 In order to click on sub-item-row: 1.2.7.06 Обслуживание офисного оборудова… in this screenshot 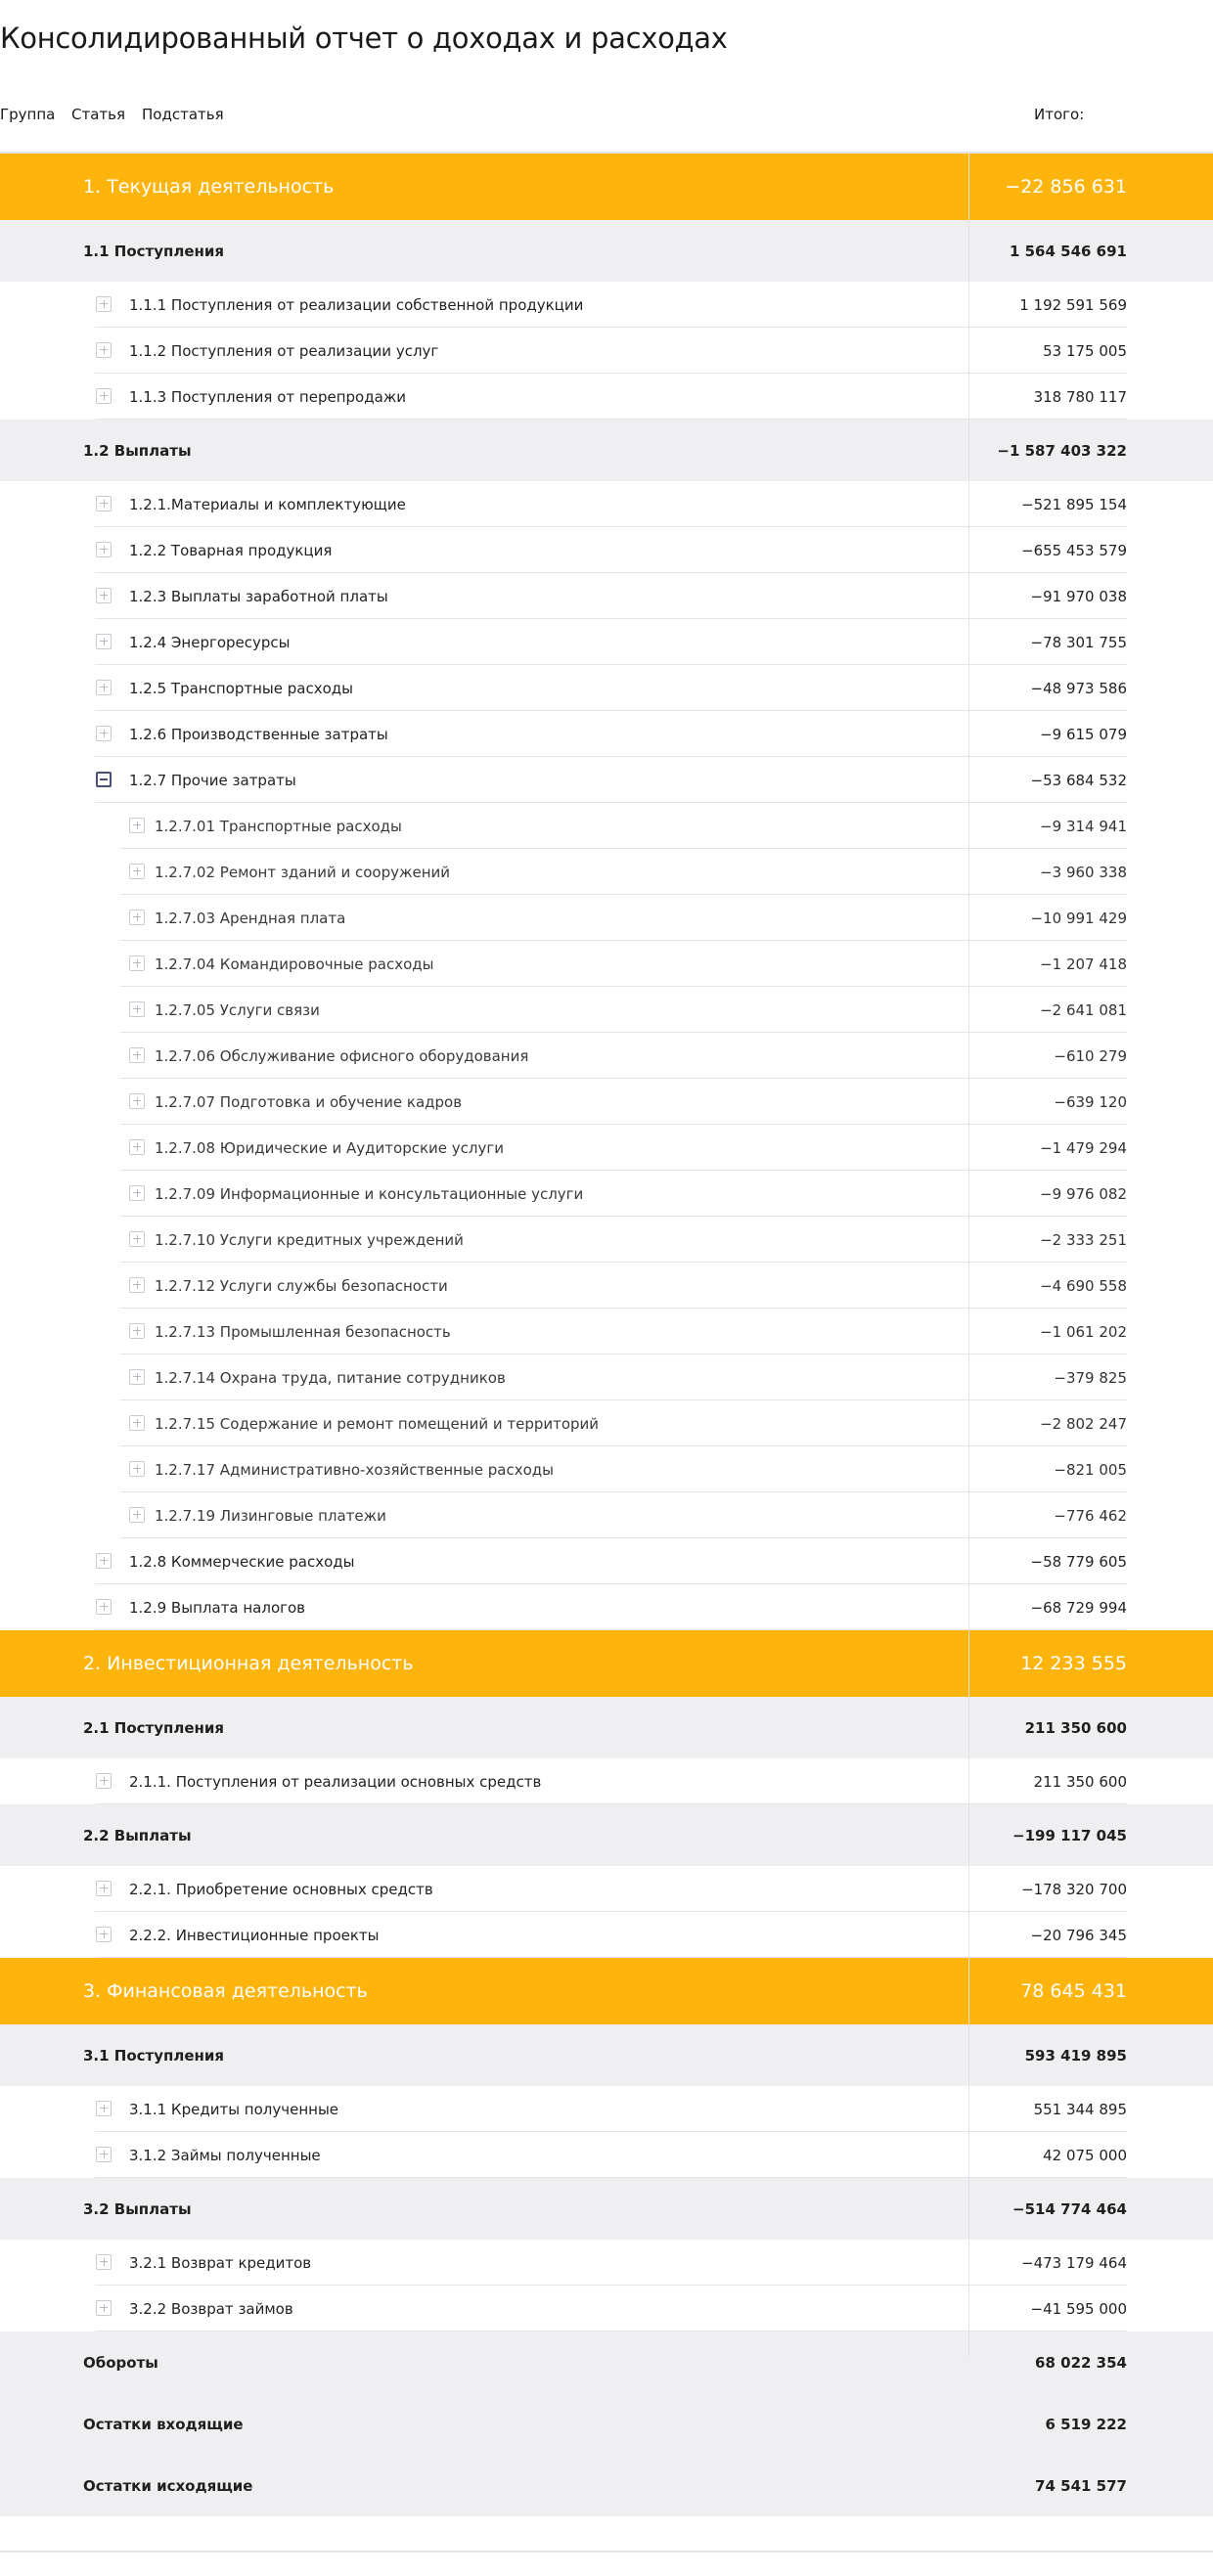, I will do `click(606, 1056)`.